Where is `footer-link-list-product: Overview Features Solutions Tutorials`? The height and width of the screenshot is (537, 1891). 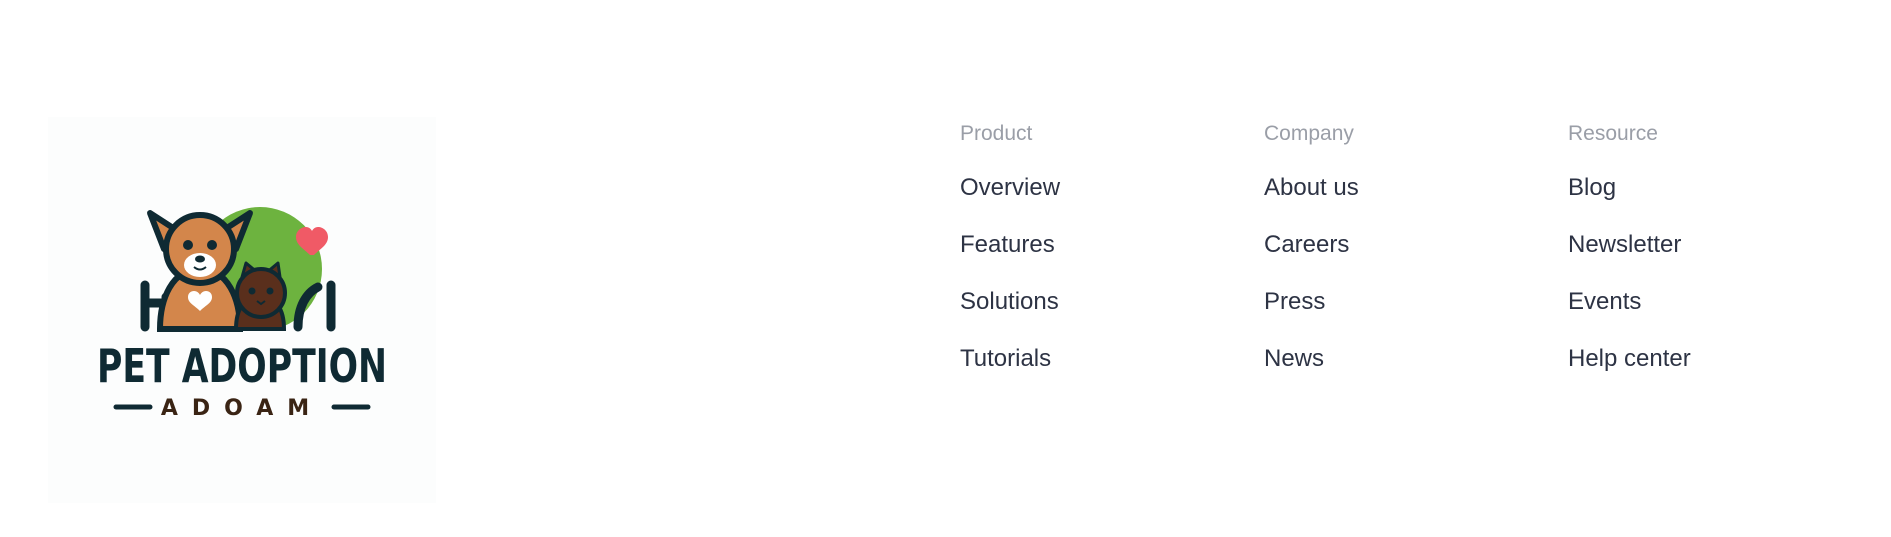
footer-link-list-product: Overview Features Solutions Tutorials is located at coordinates (1090, 273).